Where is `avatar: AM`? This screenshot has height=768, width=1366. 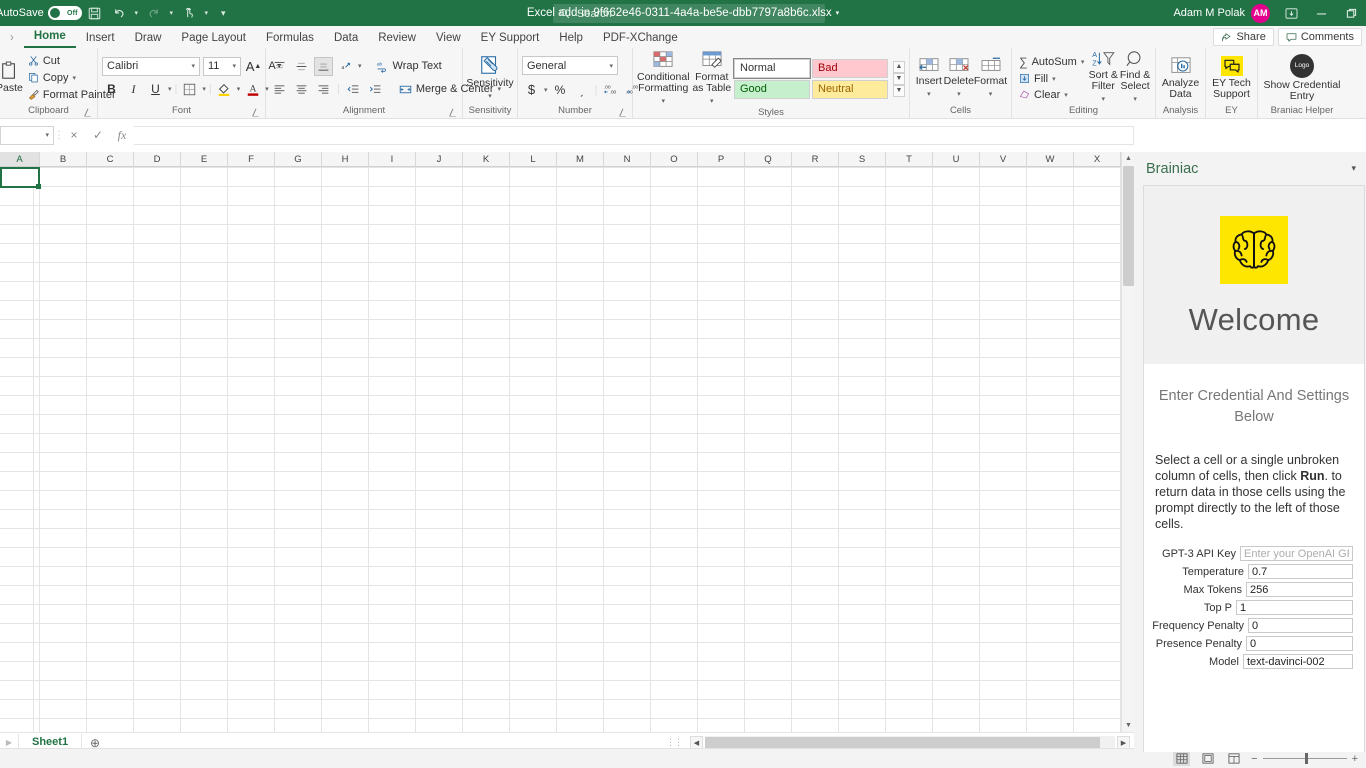 avatar: AM is located at coordinates (1260, 13).